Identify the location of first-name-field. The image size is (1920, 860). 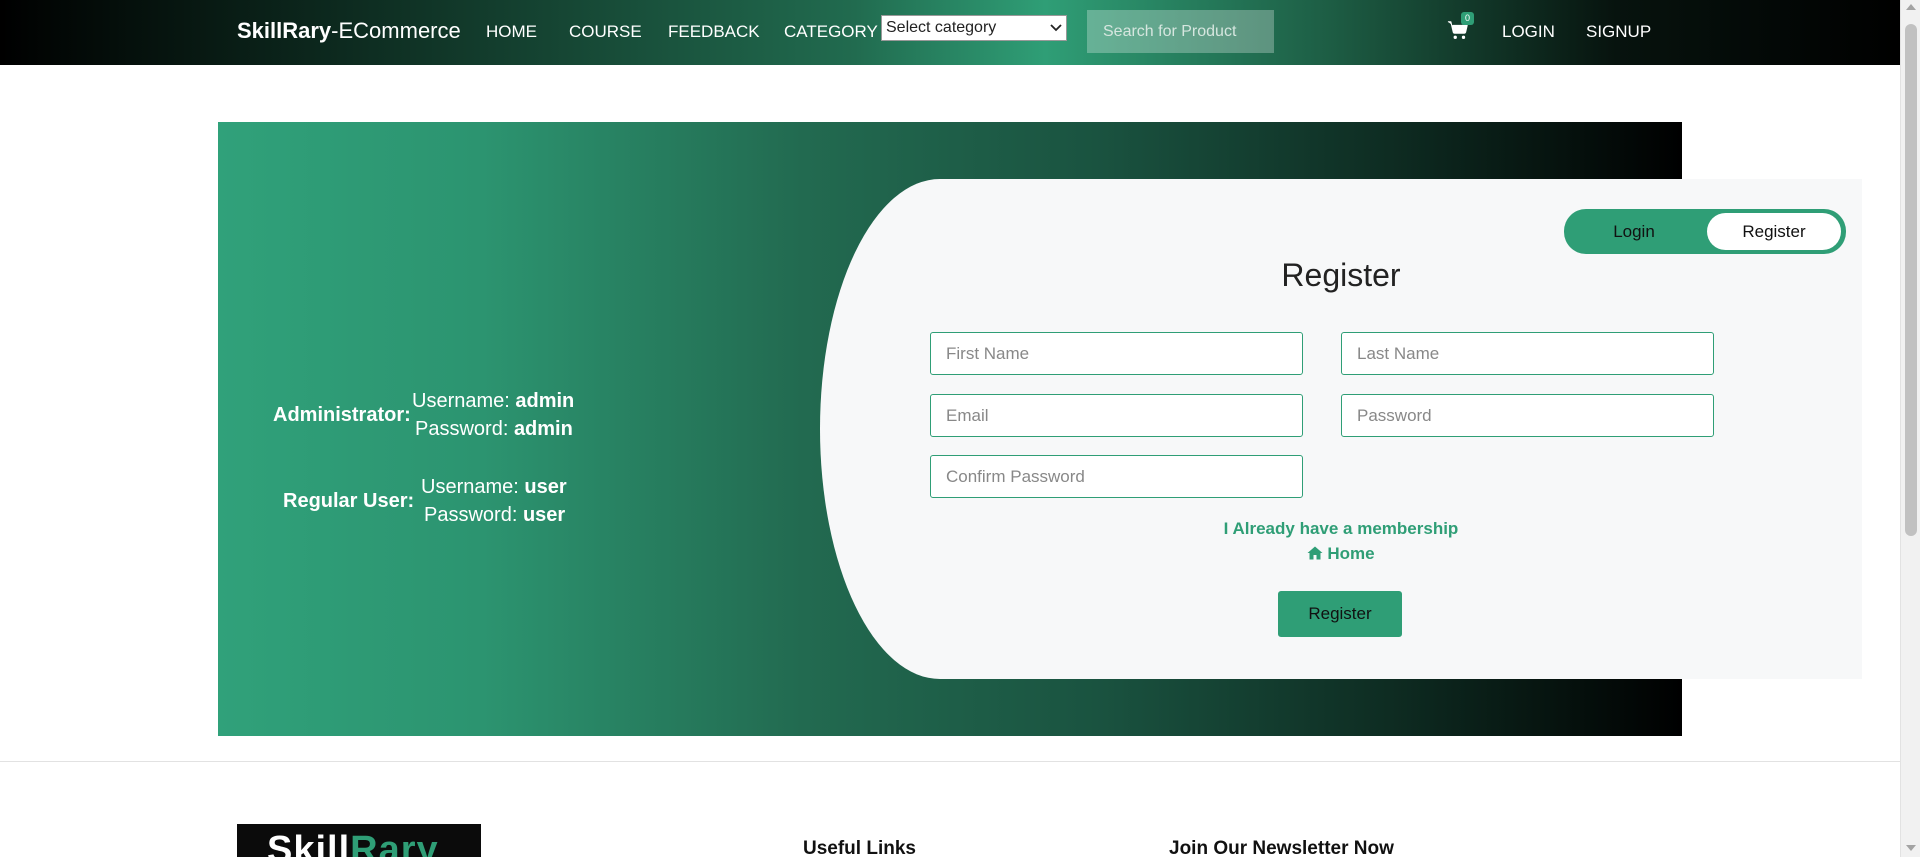
(1116, 353).